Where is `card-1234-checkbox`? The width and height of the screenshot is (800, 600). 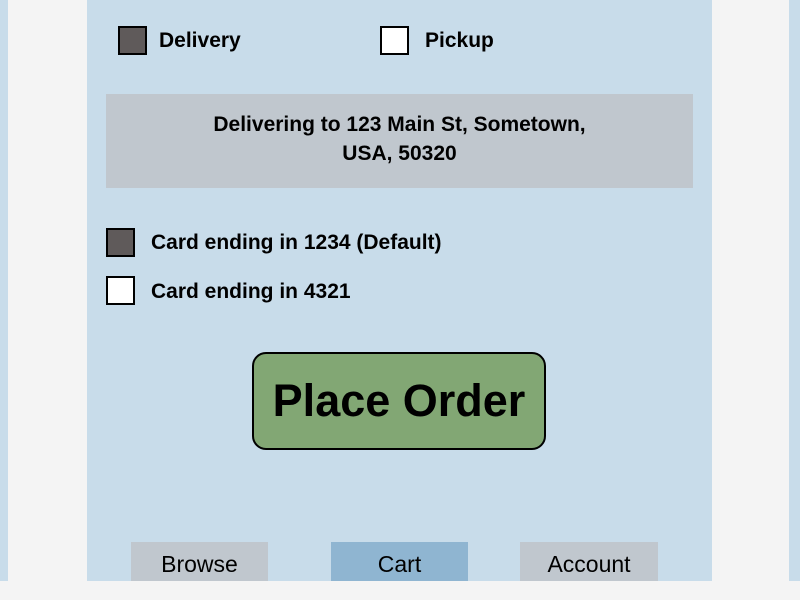
card-1234-checkbox is located at coordinates (120, 242).